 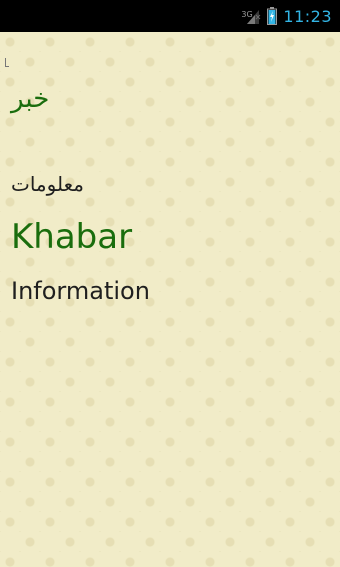 I want to click on cellular-signal-icon: 3G, so click(x=251, y=16).